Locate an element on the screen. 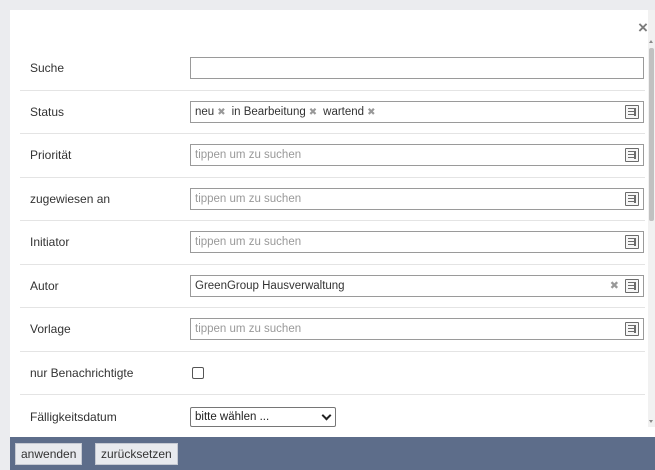 The image size is (655, 470). zugewiesen-input: tippen um zu suchen is located at coordinates (417, 198).